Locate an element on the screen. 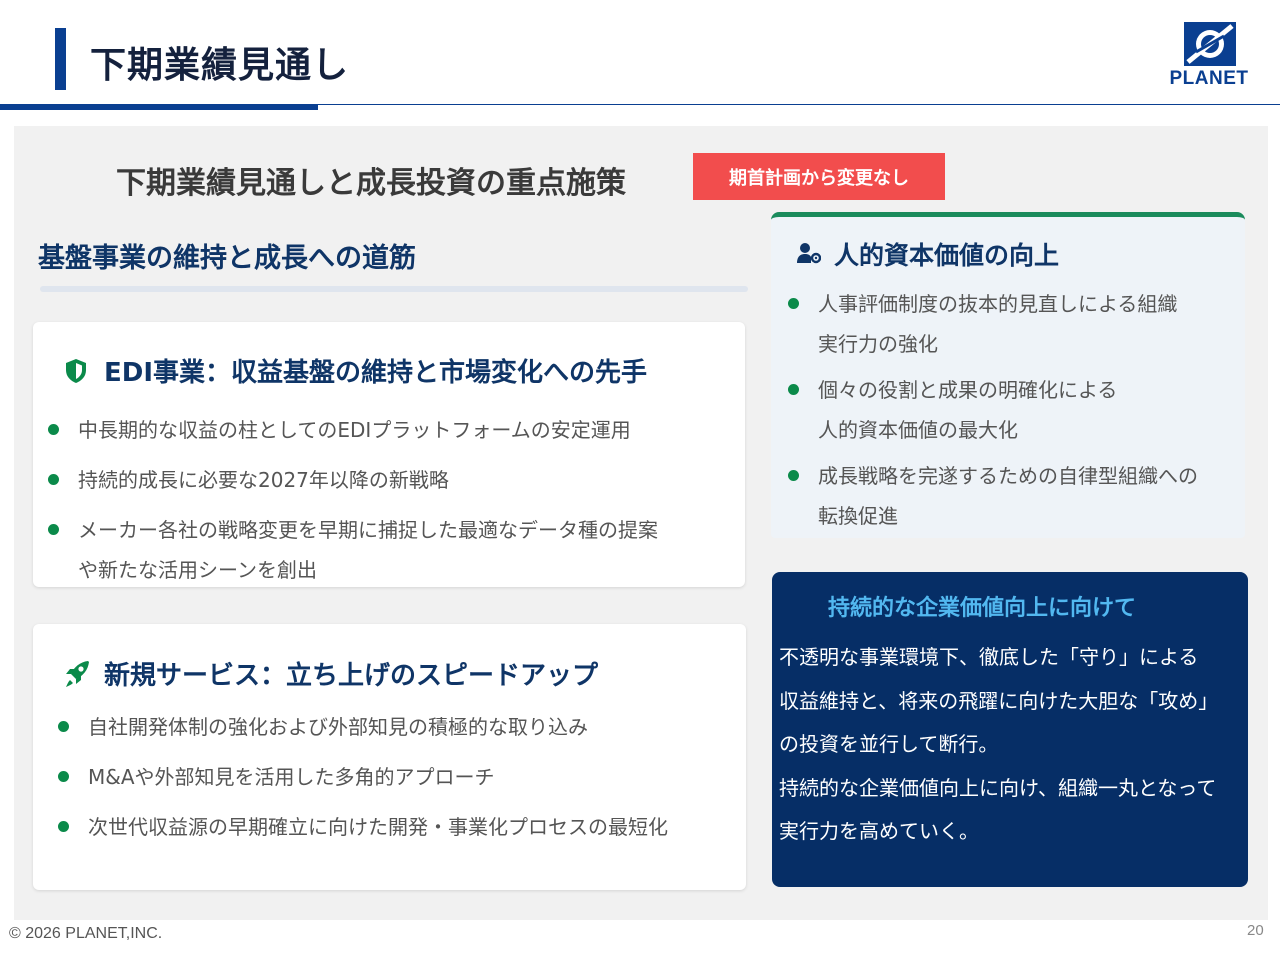  list-item: 次世代収益源の早期確立に向けた開発・事業化プロセスの最短化 is located at coordinates (398, 827).